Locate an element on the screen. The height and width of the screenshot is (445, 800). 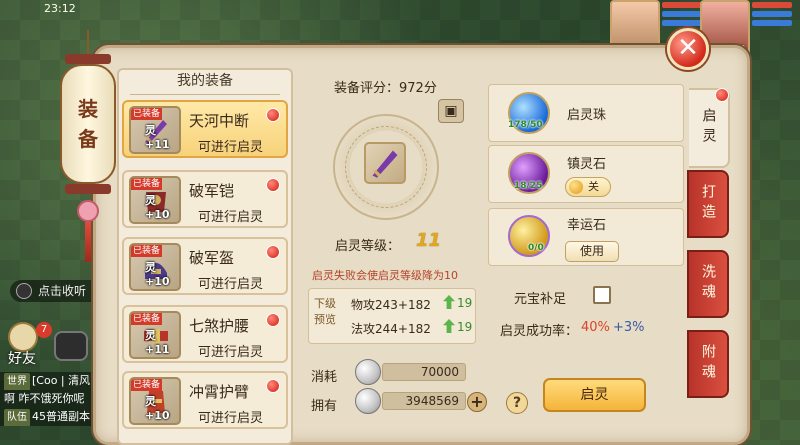
chat-line: 队伍 45普通副本 is located at coordinates (50, 417).